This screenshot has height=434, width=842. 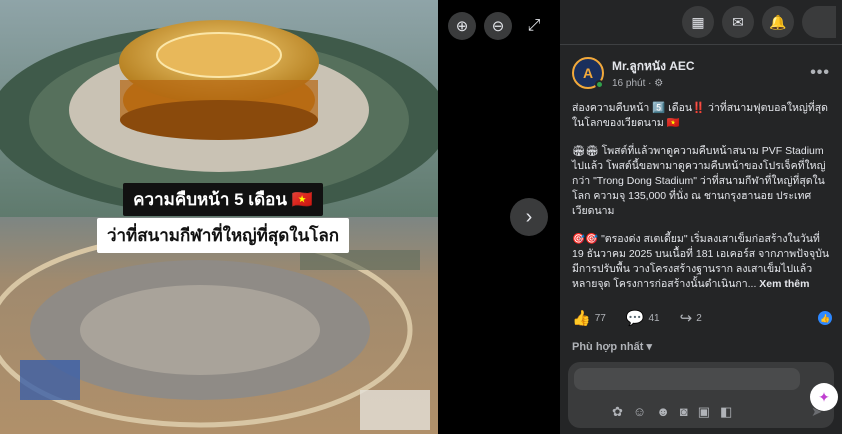 I want to click on caret-down-icon: ▾, so click(x=649, y=347).